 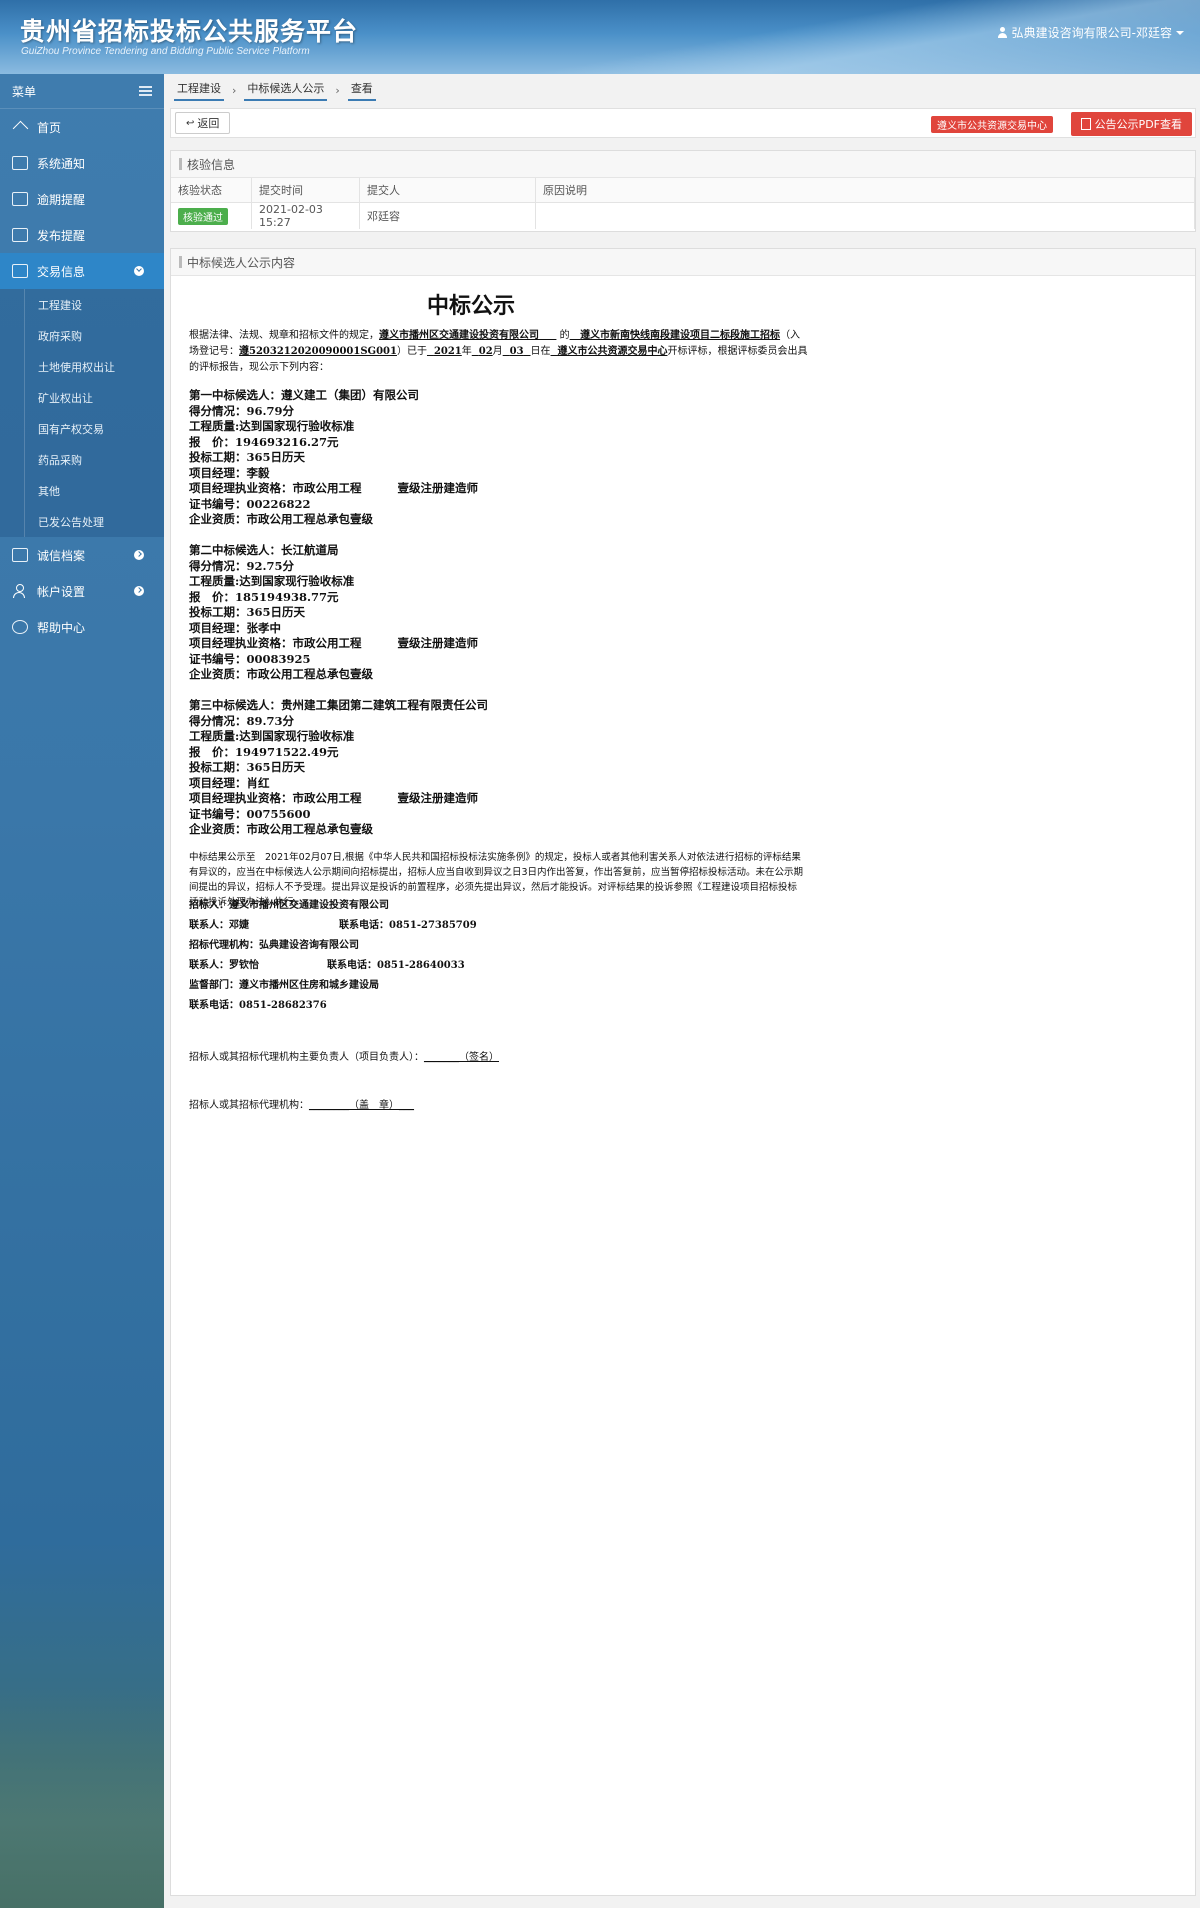 I want to click on sidebar-item-overdue: 逾期提醒, so click(x=82, y=199).